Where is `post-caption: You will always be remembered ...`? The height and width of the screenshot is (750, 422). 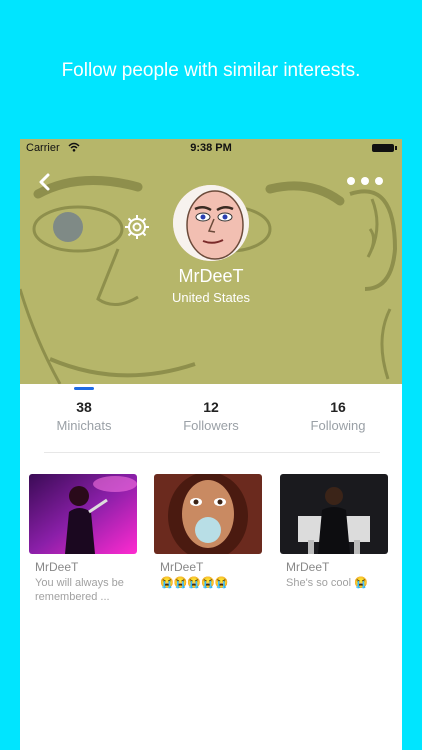
post-caption: You will always be remembered ... is located at coordinates (79, 590).